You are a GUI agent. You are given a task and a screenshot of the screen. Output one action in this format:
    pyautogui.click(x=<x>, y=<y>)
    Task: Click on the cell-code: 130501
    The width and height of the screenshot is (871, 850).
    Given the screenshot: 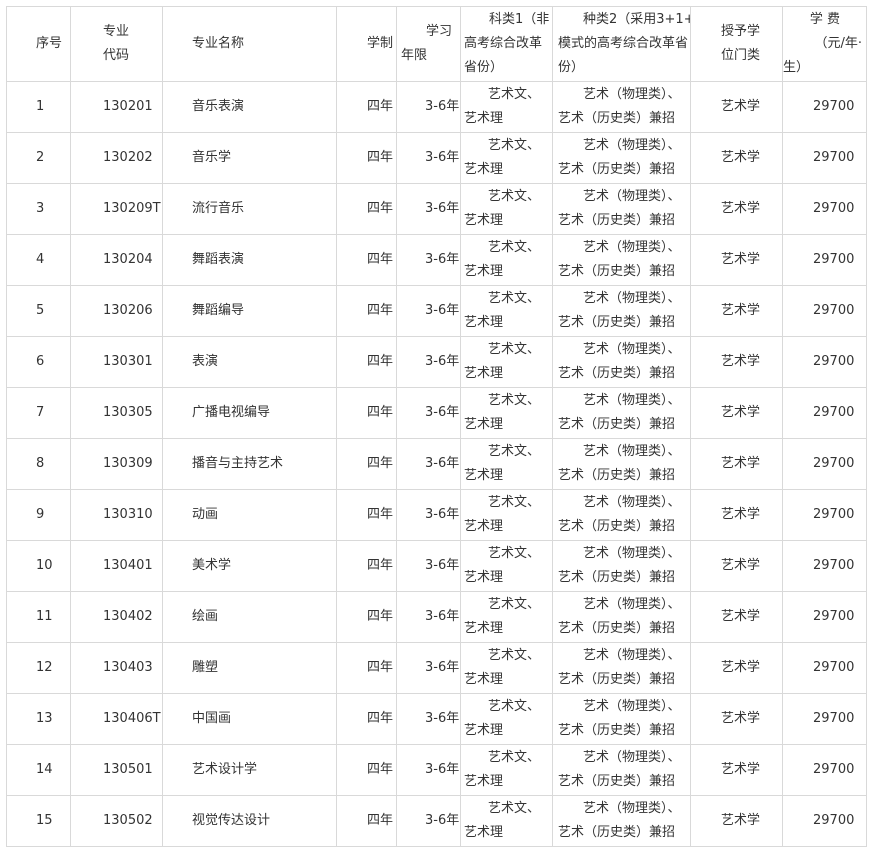 What is the action you would take?
    pyautogui.click(x=116, y=770)
    